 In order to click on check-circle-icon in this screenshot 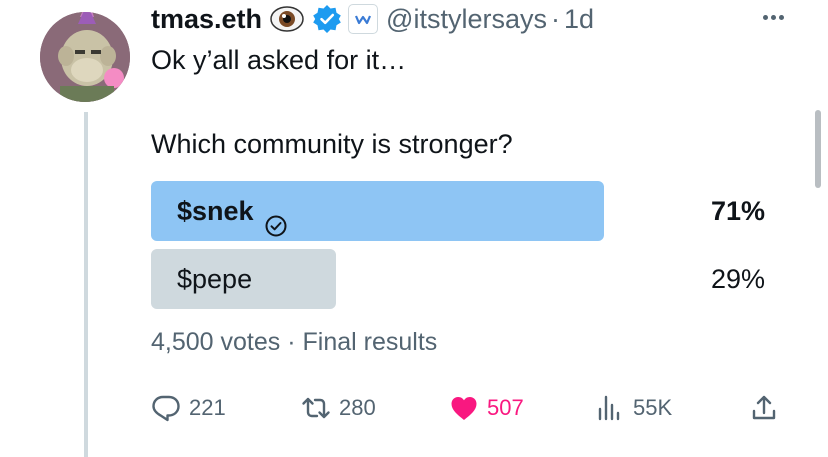, I will do `click(276, 218)`.